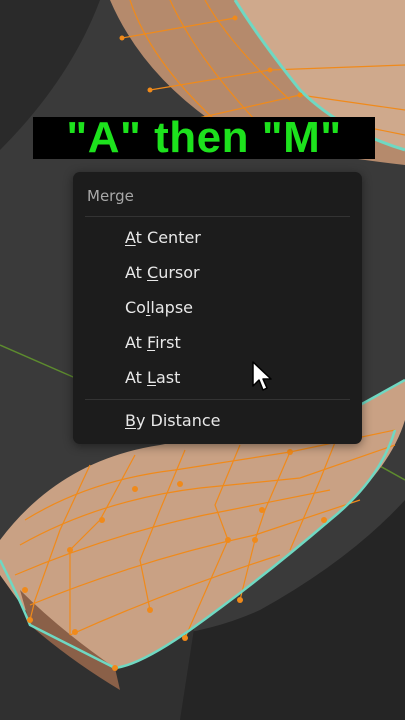  I want to click on arrow-cursor-icon, so click(262, 376).